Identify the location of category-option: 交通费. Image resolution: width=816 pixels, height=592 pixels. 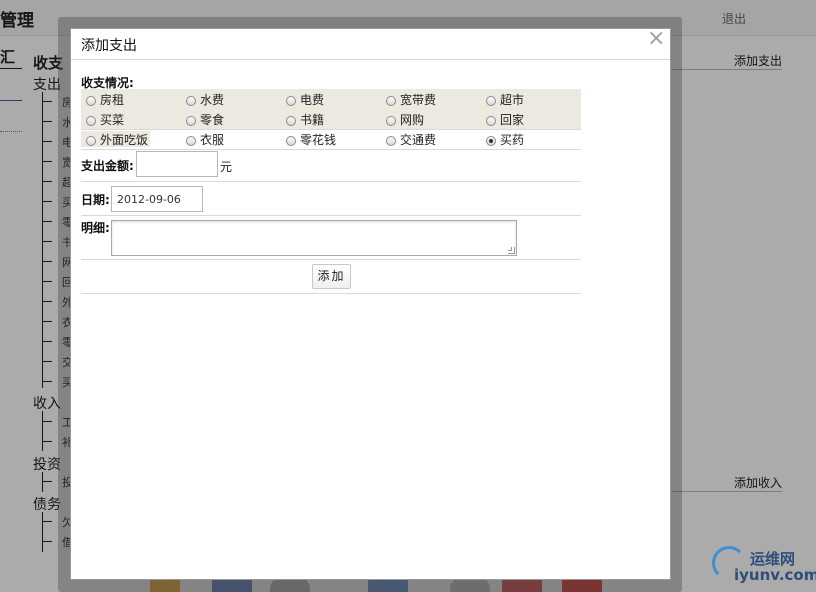
(411, 139).